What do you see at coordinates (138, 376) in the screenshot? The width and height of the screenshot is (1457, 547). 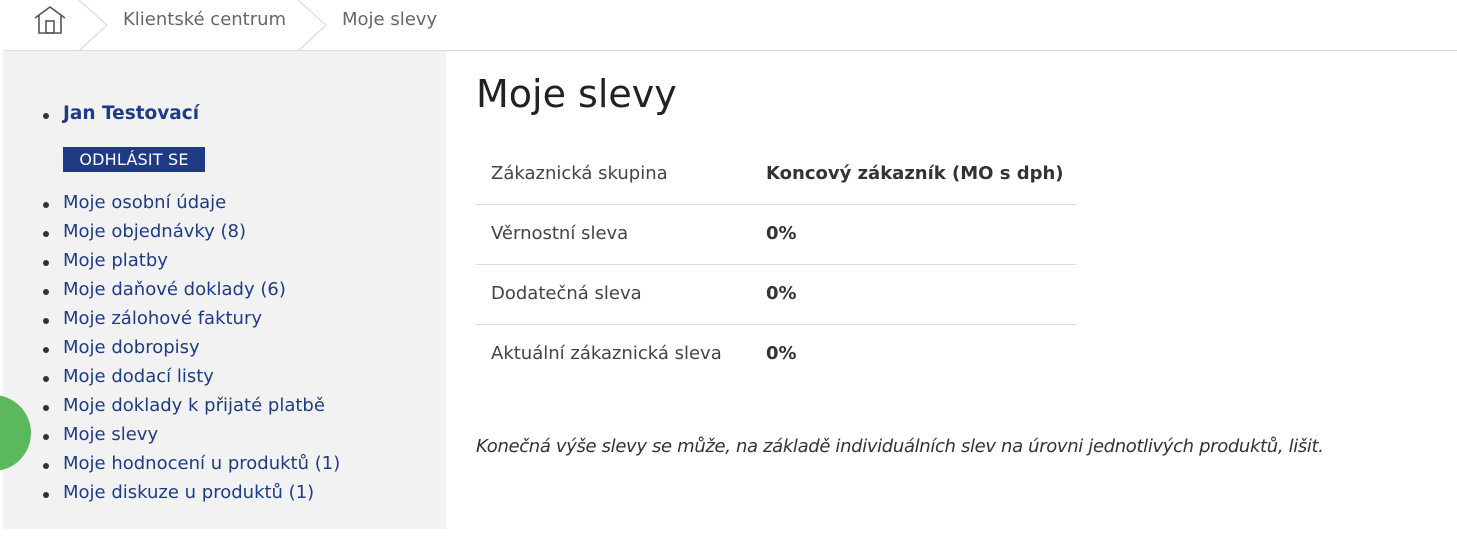 I see `sidebar-item-label: Moje dodací listy` at bounding box center [138, 376].